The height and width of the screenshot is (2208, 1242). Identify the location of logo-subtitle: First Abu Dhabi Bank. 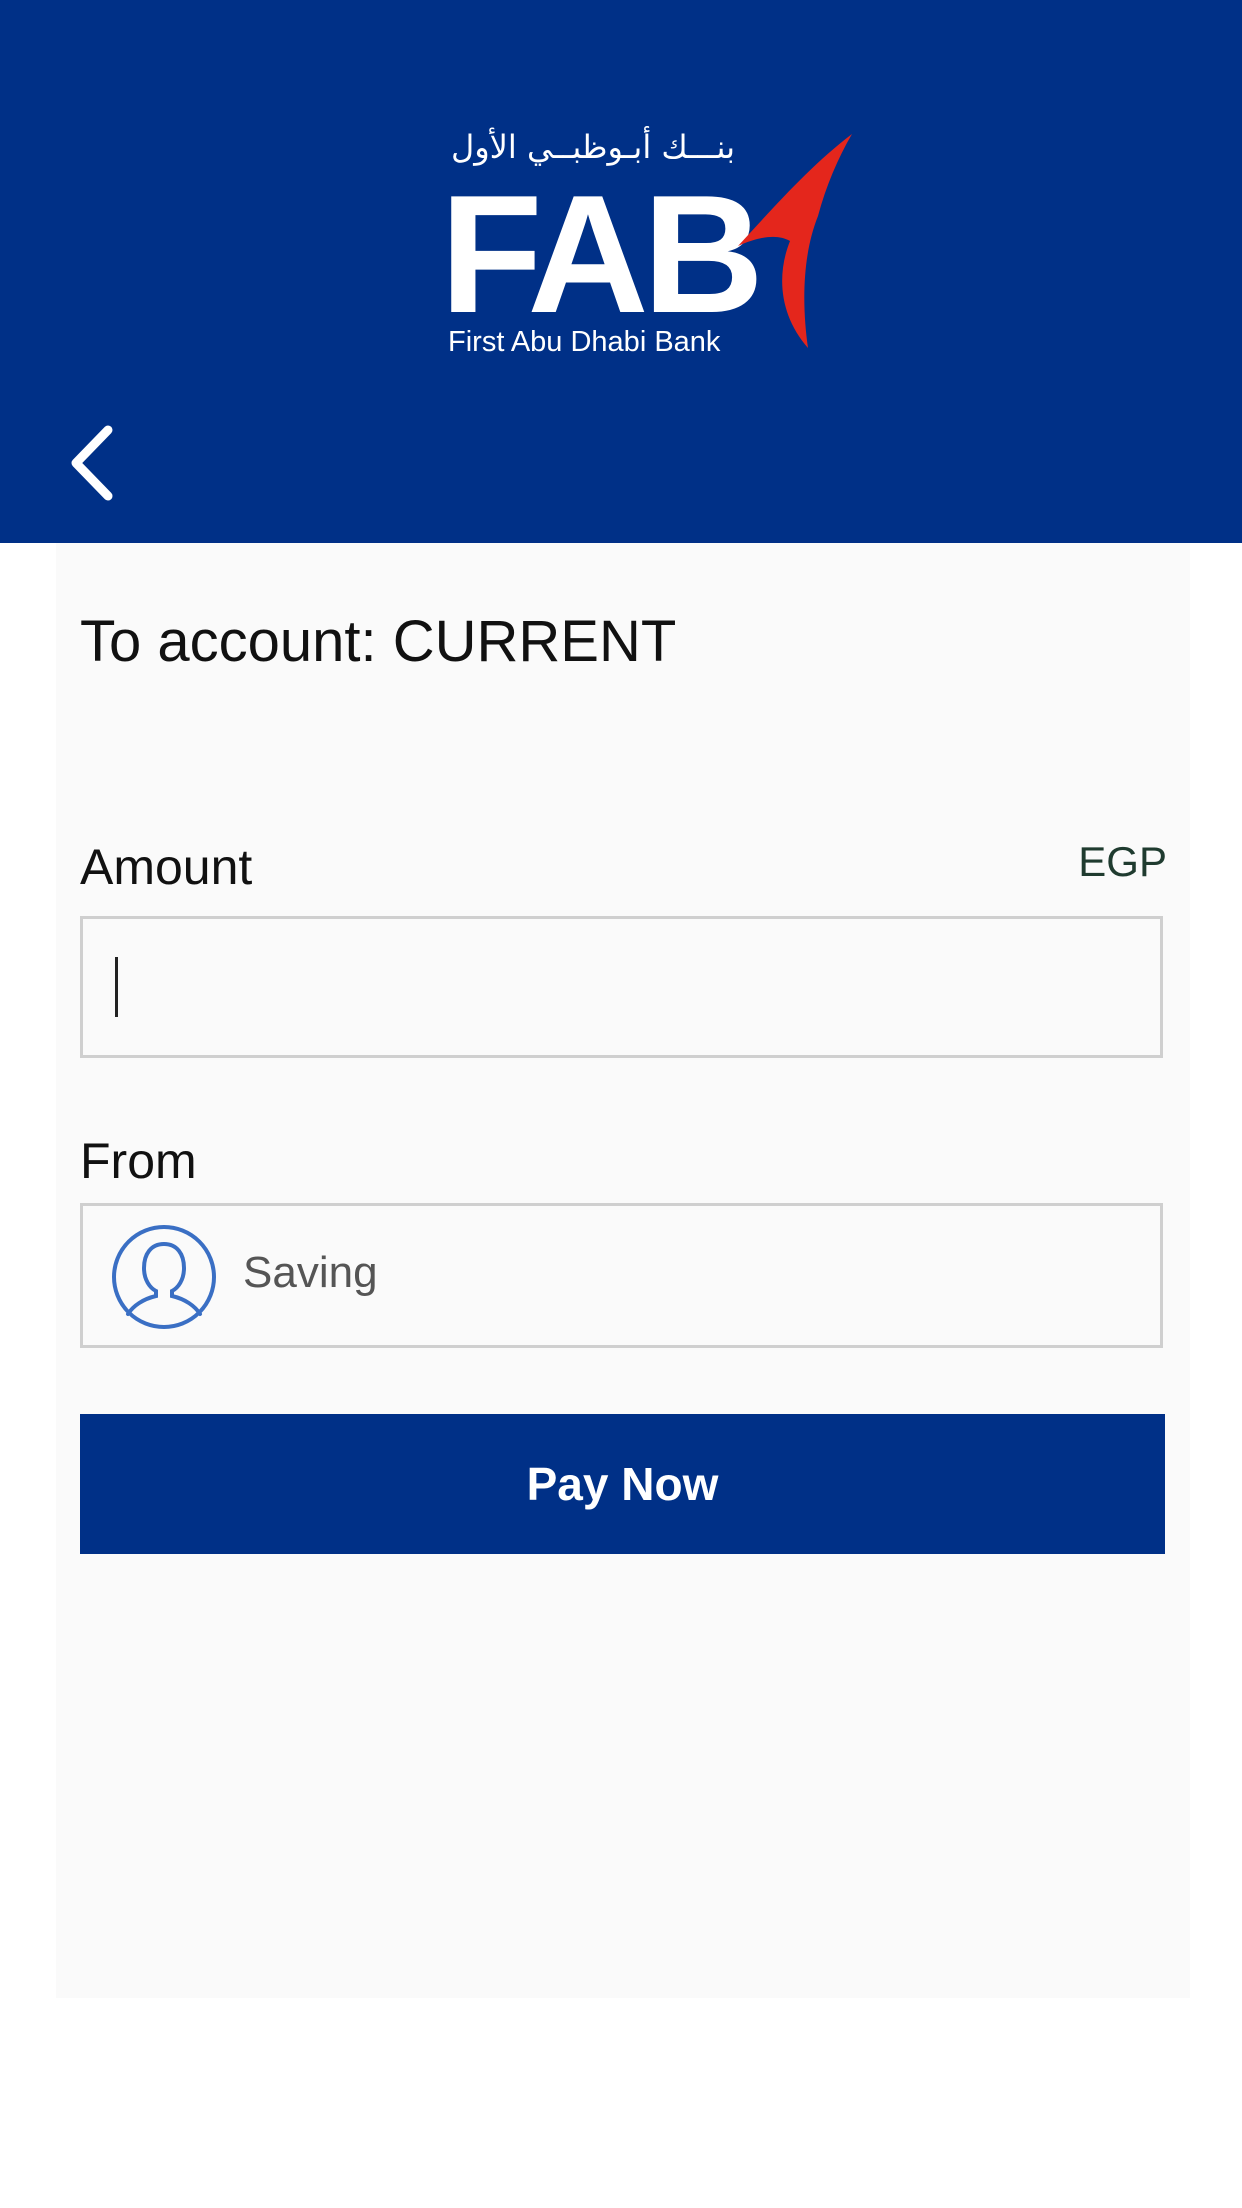
(584, 342).